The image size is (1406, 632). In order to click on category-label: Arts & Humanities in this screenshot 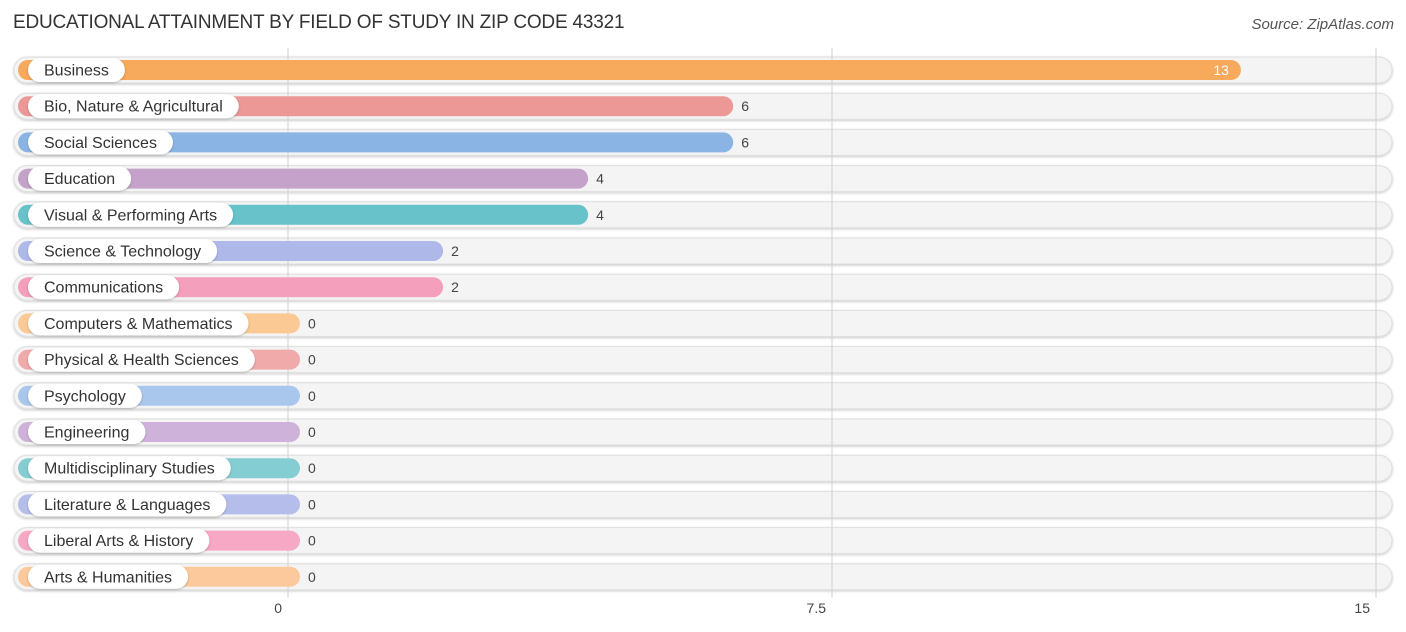, I will do `click(108, 577)`.